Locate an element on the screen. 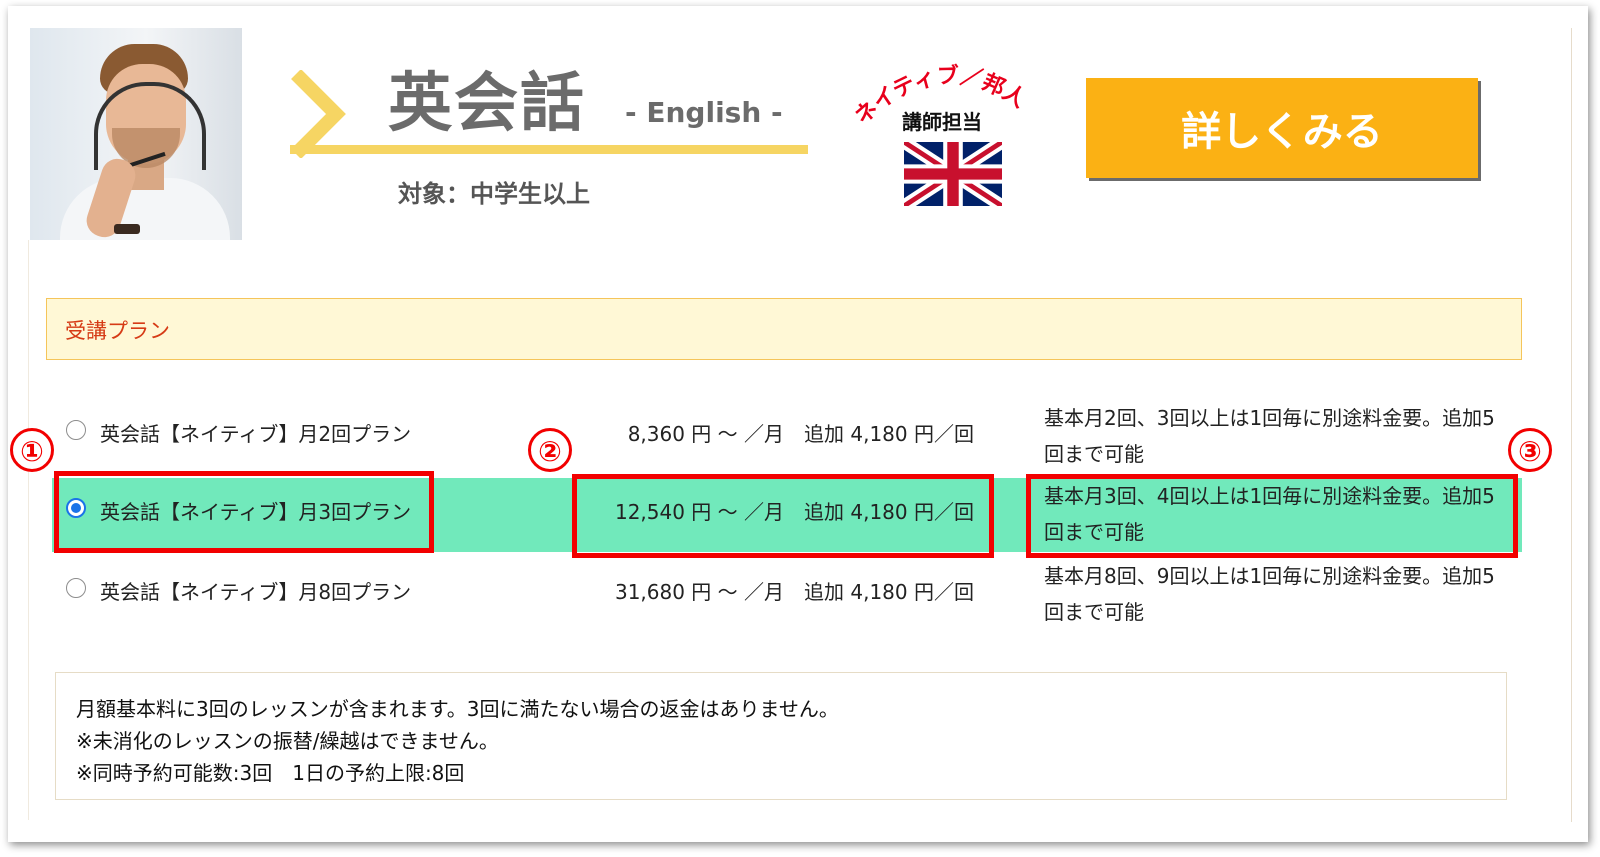  plan-description: 基本月8回、9回以上は1回毎に別途料金要。追加5回まで可能 is located at coordinates (1269, 594).